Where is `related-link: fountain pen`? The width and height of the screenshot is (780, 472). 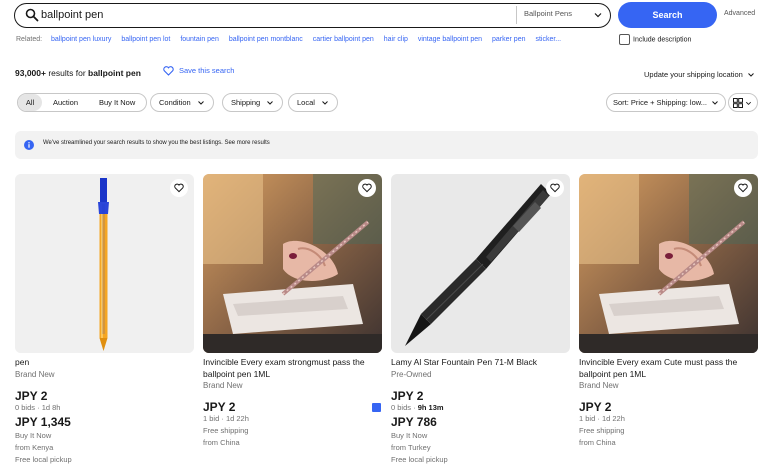 related-link: fountain pen is located at coordinates (199, 39).